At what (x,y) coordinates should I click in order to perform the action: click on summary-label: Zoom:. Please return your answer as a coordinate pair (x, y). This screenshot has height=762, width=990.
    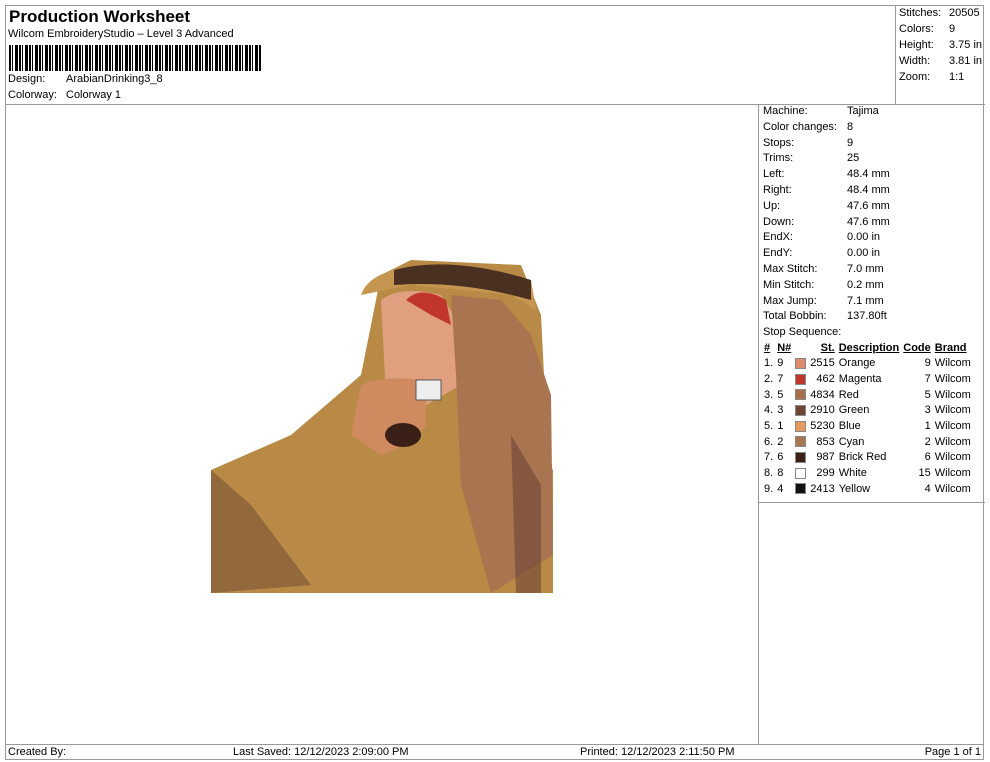
    Looking at the image, I should click on (915, 77).